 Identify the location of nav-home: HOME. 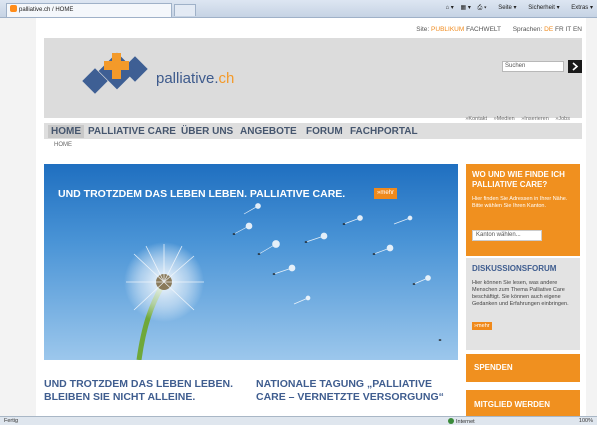
(66, 131).